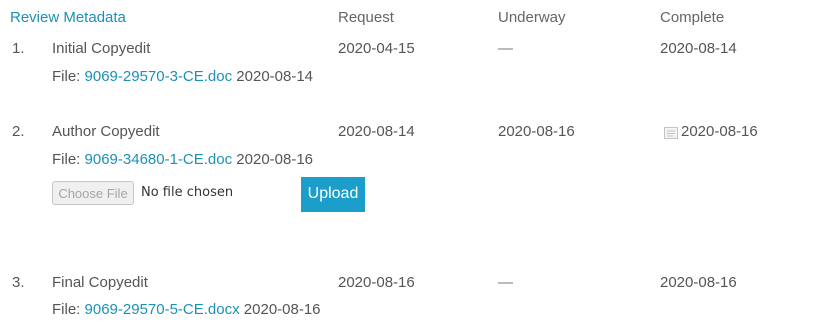 The image size is (825, 322). I want to click on file-line: File: 9069-29570-5-CE.docx 2020-08-16, so click(186, 310).